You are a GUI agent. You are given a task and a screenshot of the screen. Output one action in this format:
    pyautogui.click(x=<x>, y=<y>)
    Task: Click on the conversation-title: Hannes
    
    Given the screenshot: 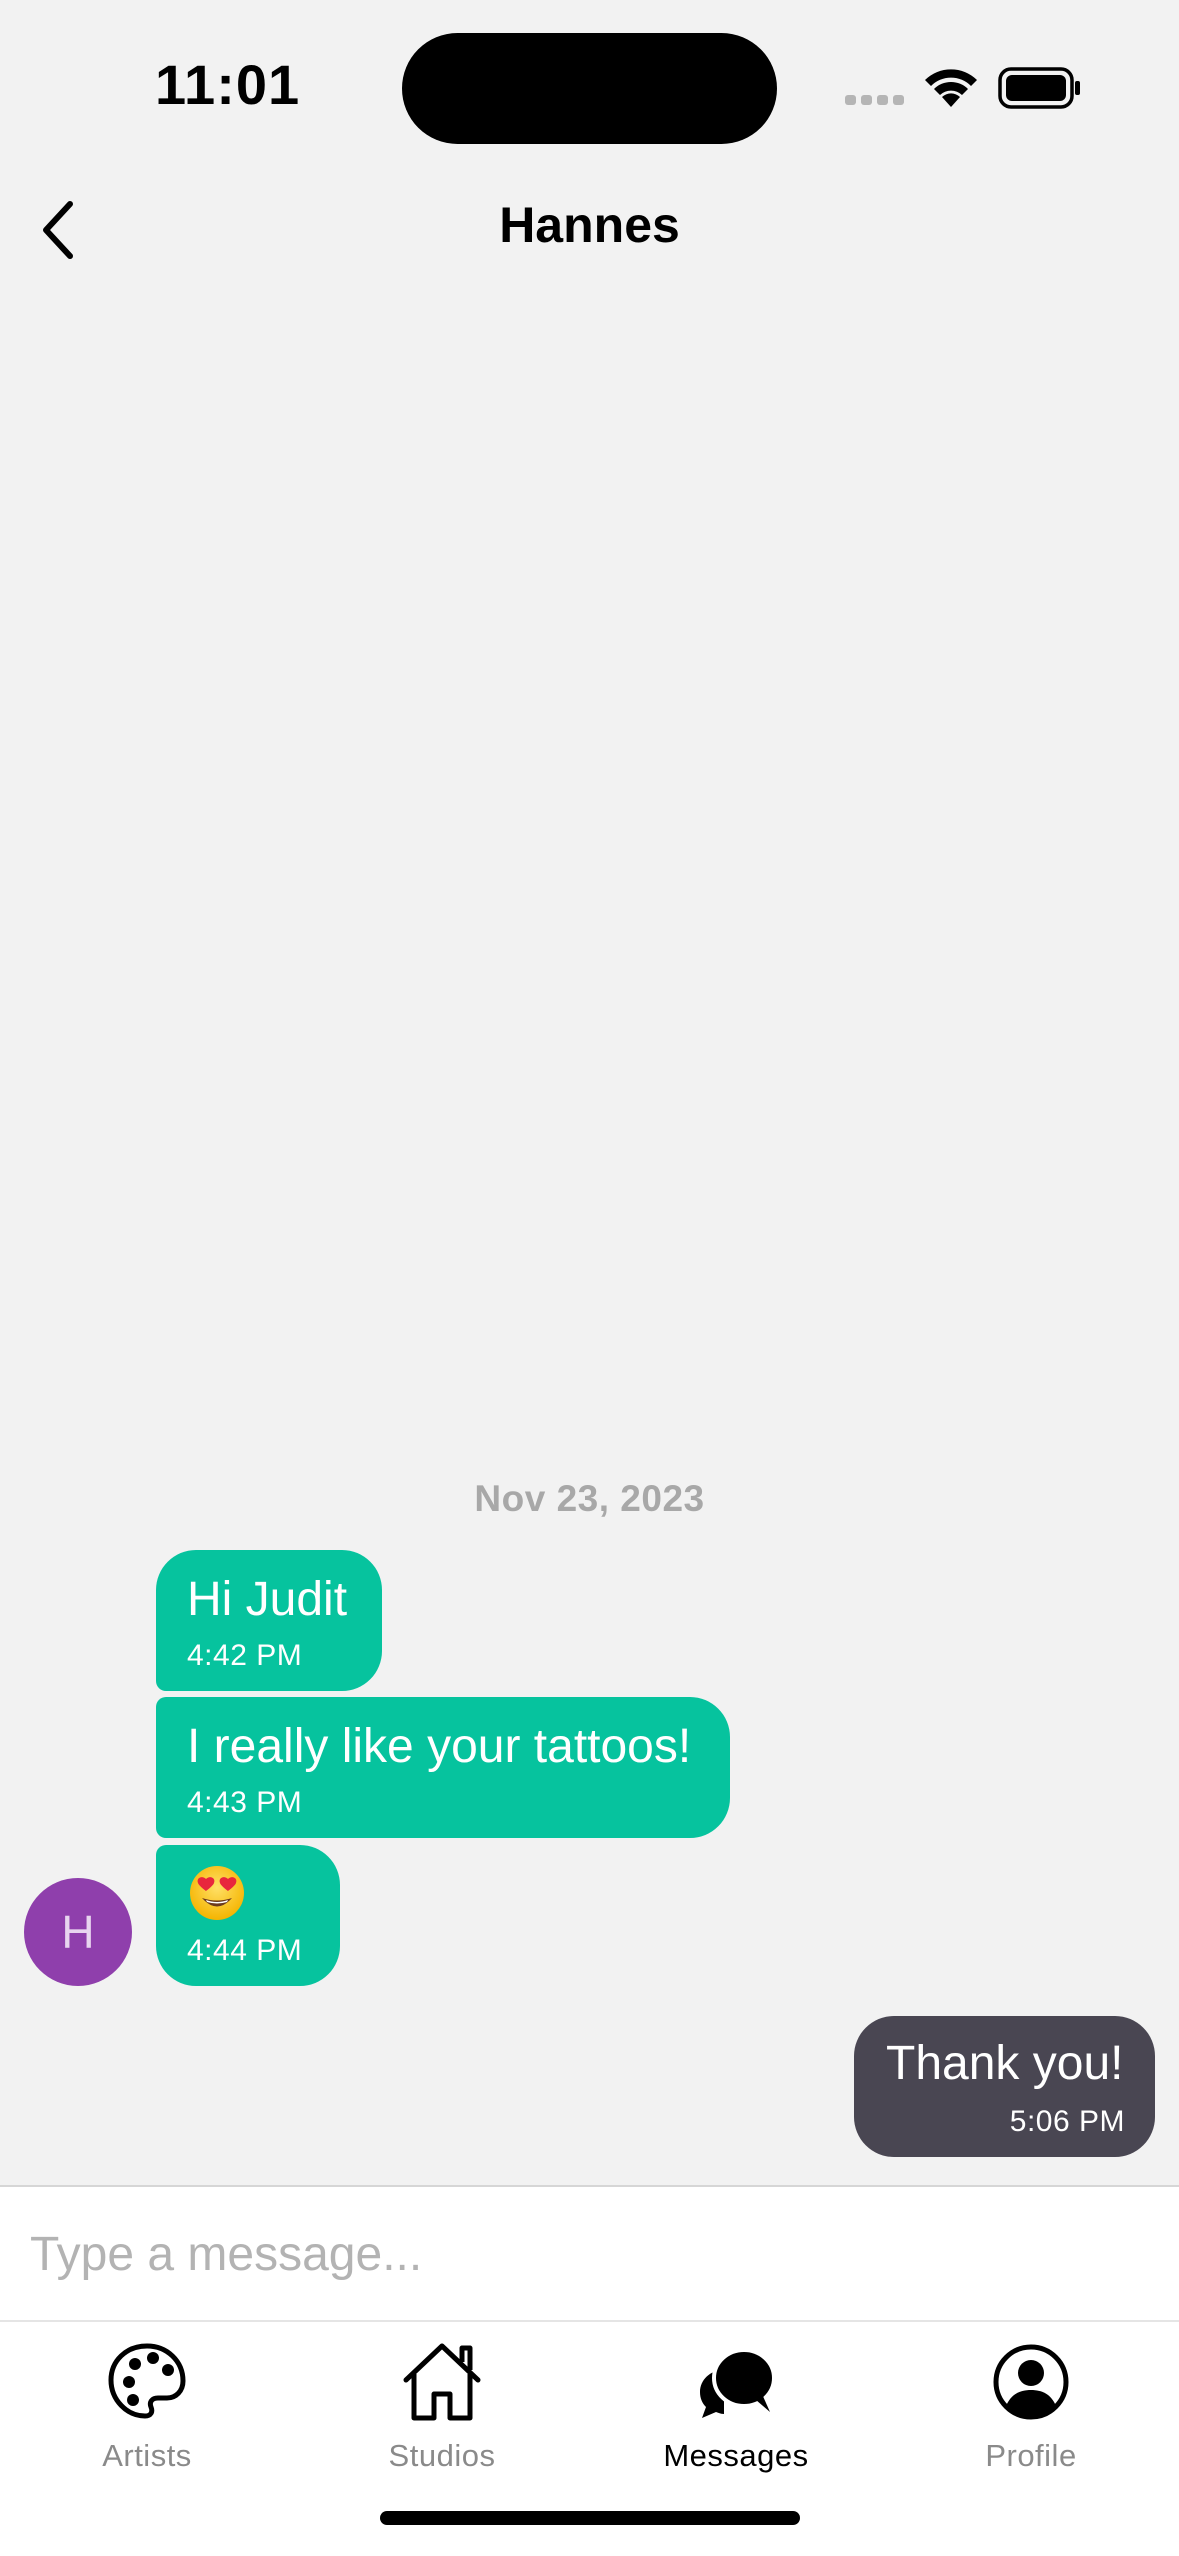 What is the action you would take?
    pyautogui.click(x=589, y=225)
    